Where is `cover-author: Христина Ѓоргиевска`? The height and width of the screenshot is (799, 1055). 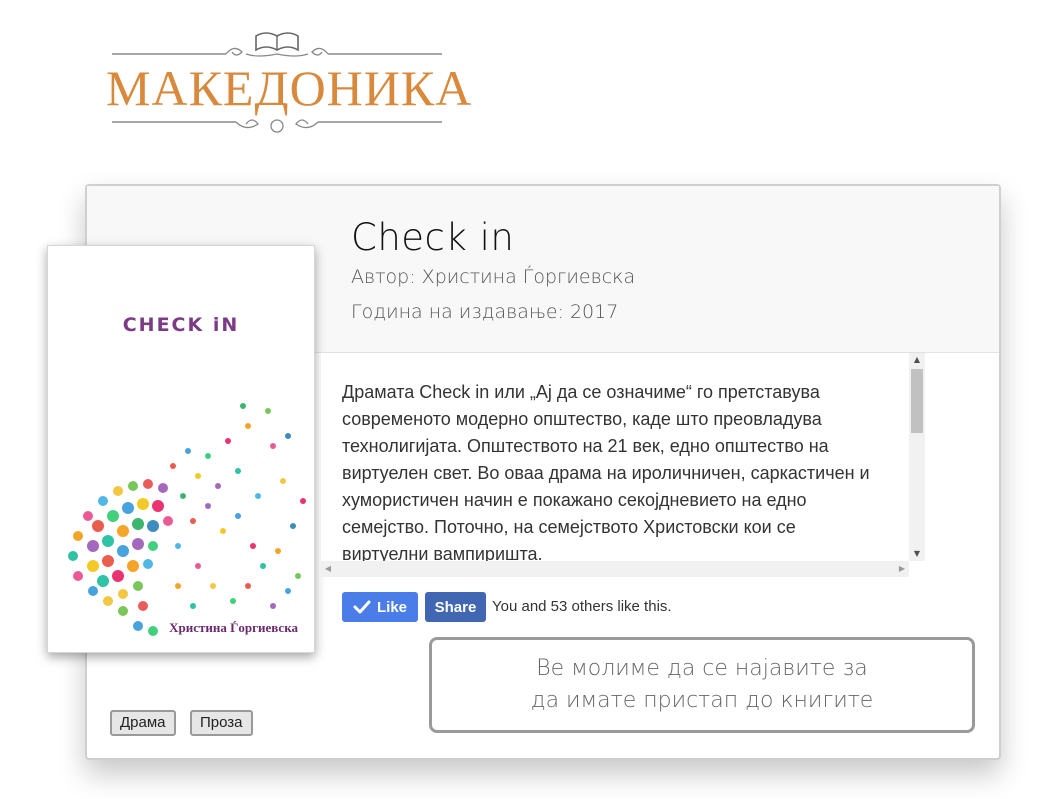
cover-author: Христина Ѓоргиевска is located at coordinates (233, 627).